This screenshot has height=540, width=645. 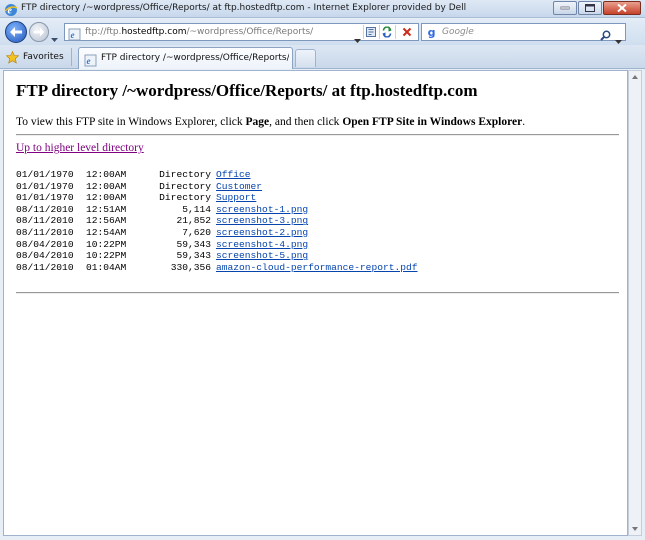 What do you see at coordinates (262, 232) in the screenshot?
I see `file-link: screenshot-2.png` at bounding box center [262, 232].